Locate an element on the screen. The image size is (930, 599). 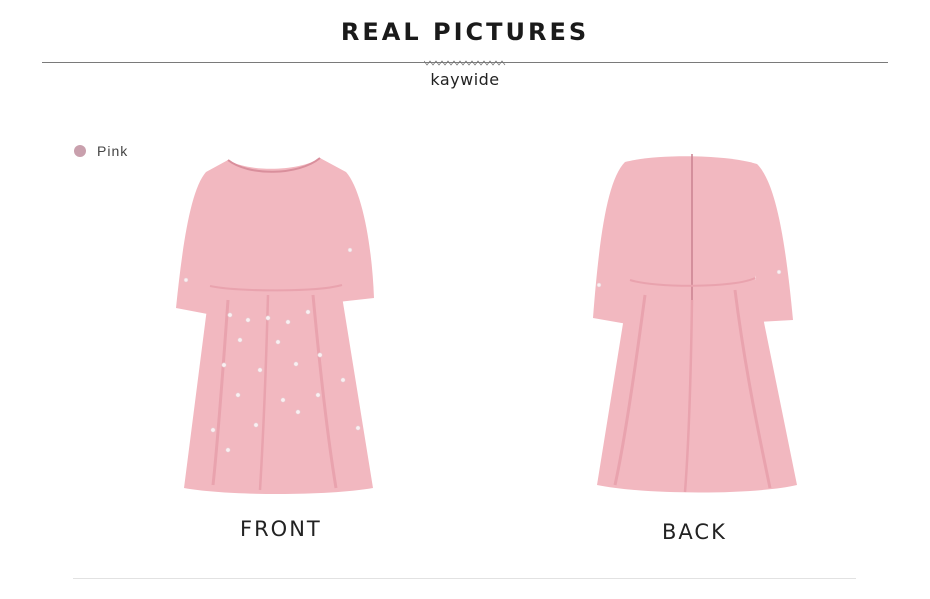
color-swatch-dot is located at coordinates (80, 151).